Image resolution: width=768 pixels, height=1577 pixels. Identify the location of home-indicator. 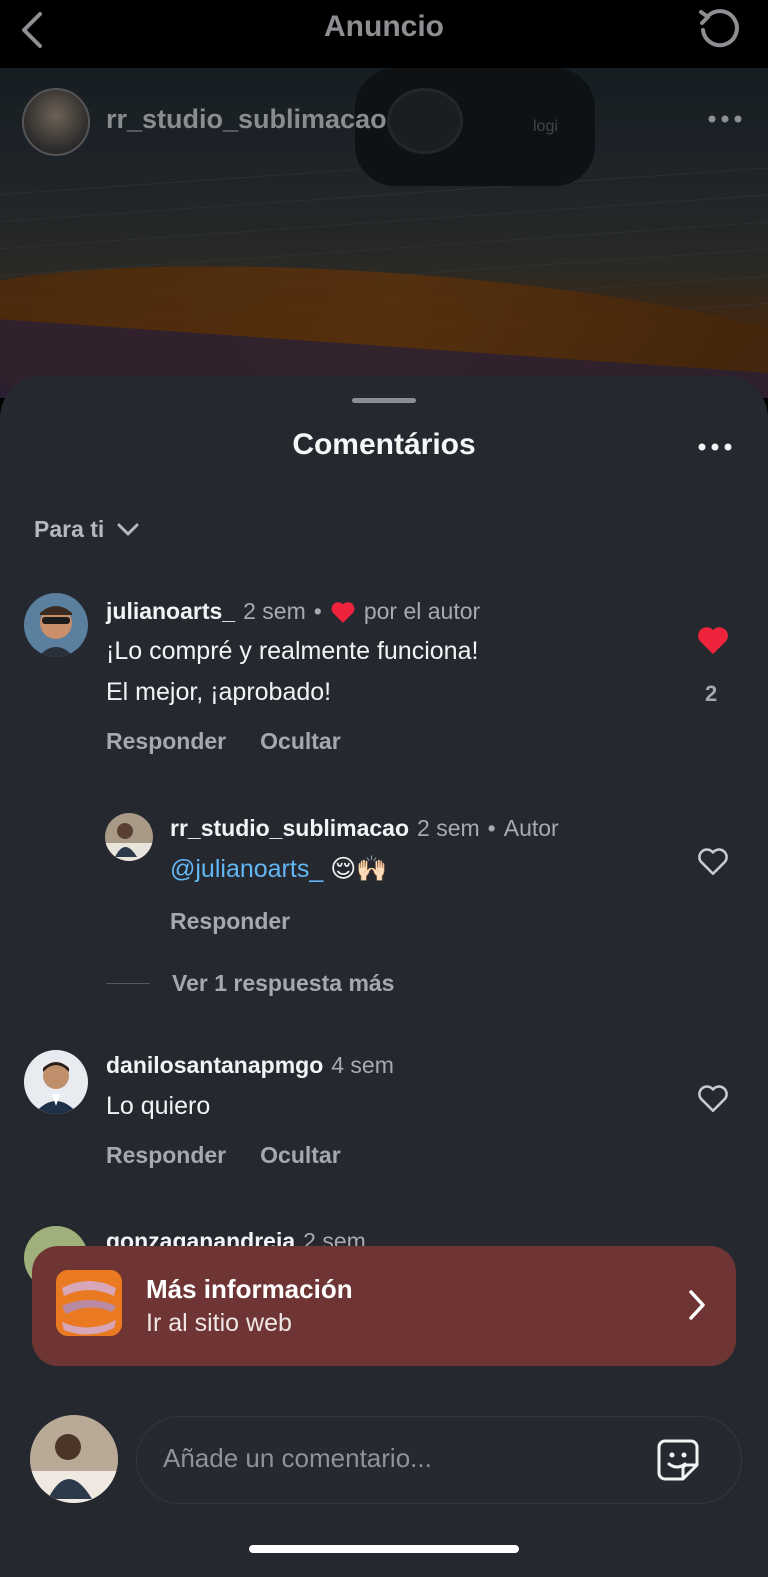
(384, 1549).